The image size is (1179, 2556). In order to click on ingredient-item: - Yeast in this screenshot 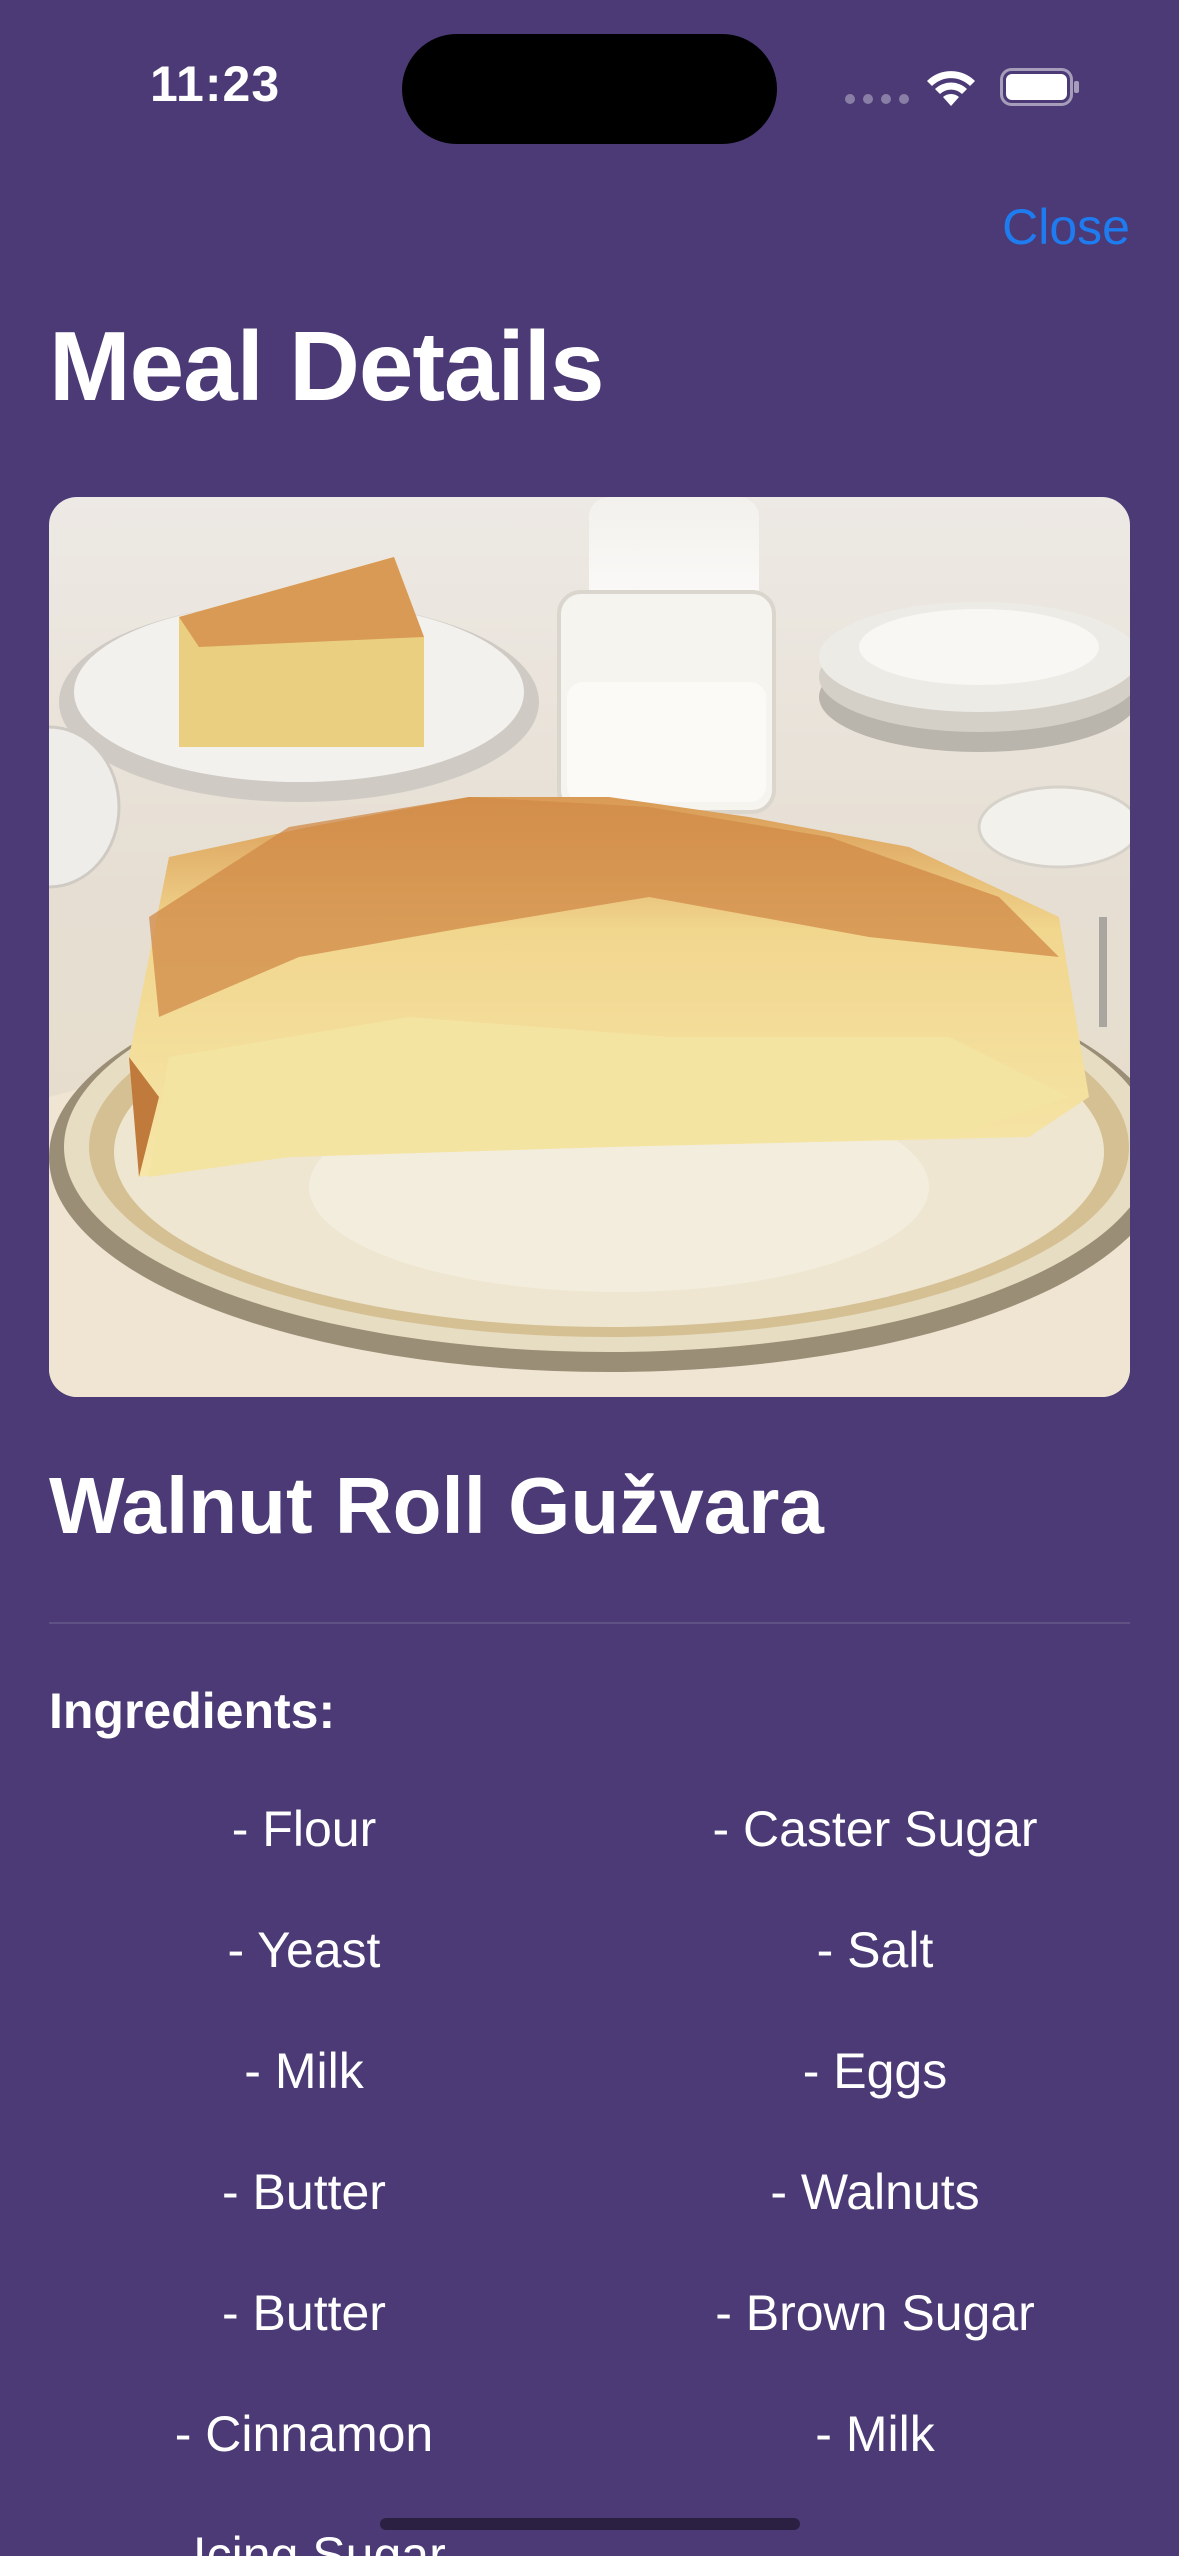, I will do `click(304, 1950)`.